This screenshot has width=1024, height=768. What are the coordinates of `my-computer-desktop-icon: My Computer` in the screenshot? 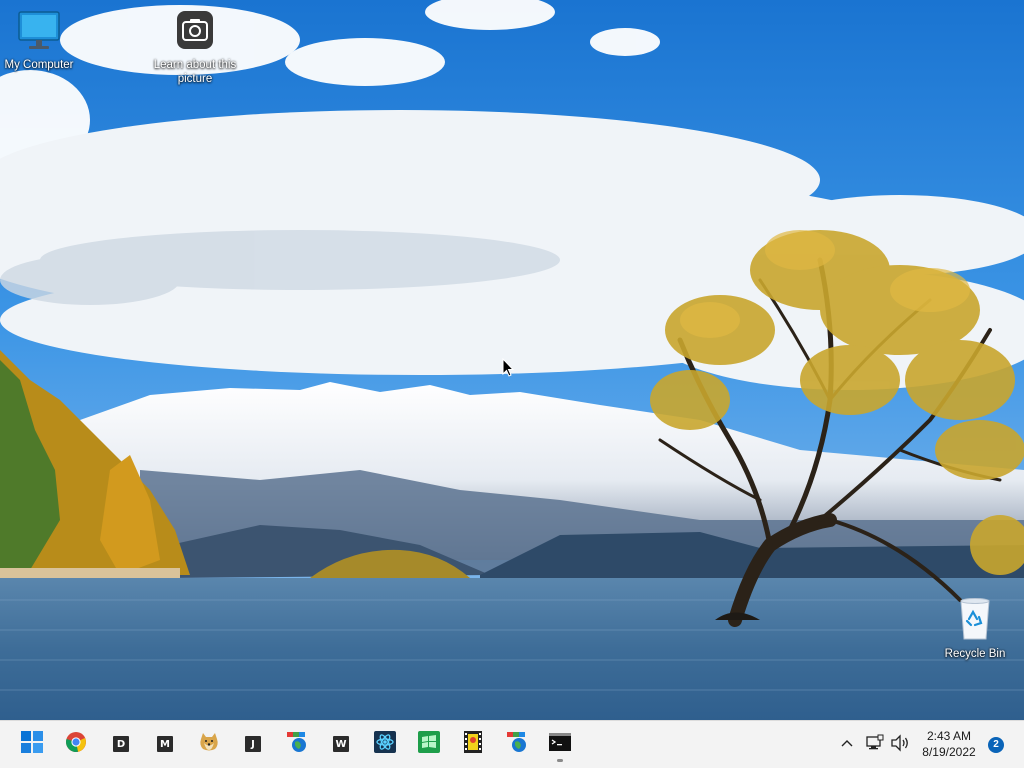 It's located at (40, 41).